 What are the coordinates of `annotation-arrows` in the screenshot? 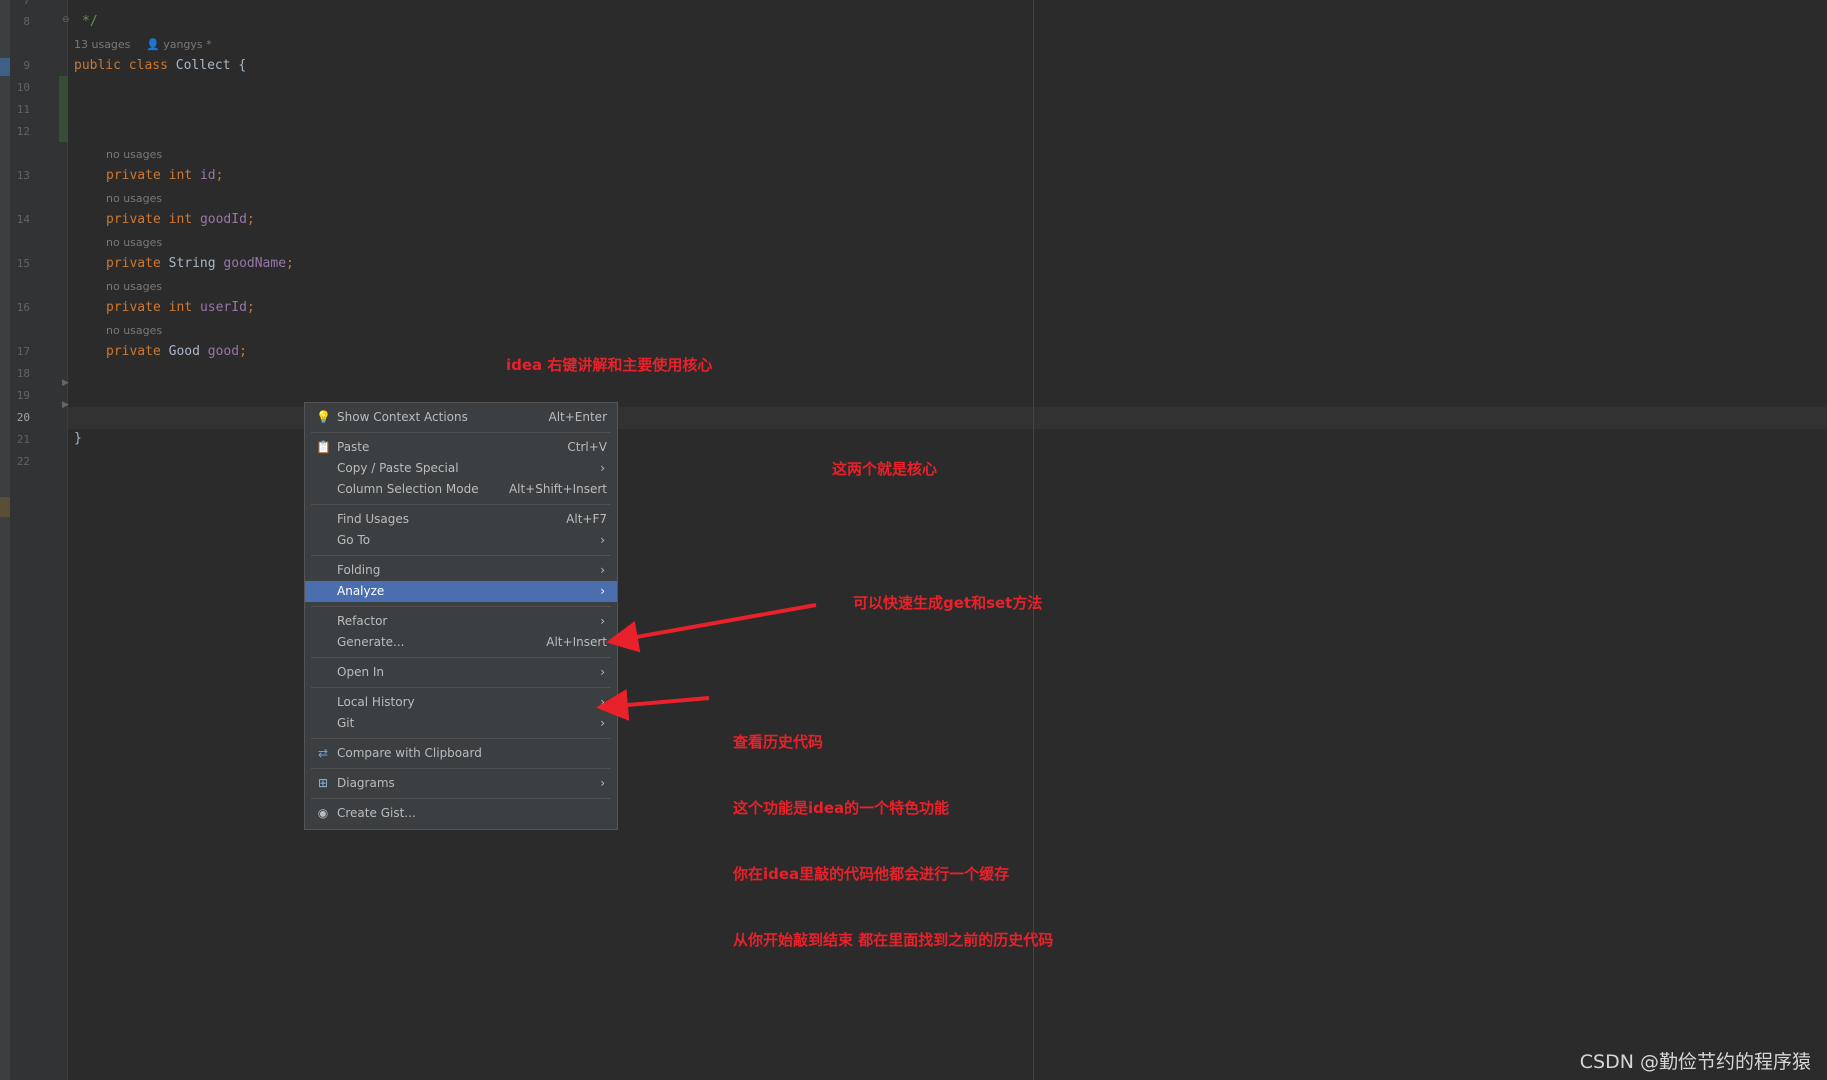 It's located at (706, 662).